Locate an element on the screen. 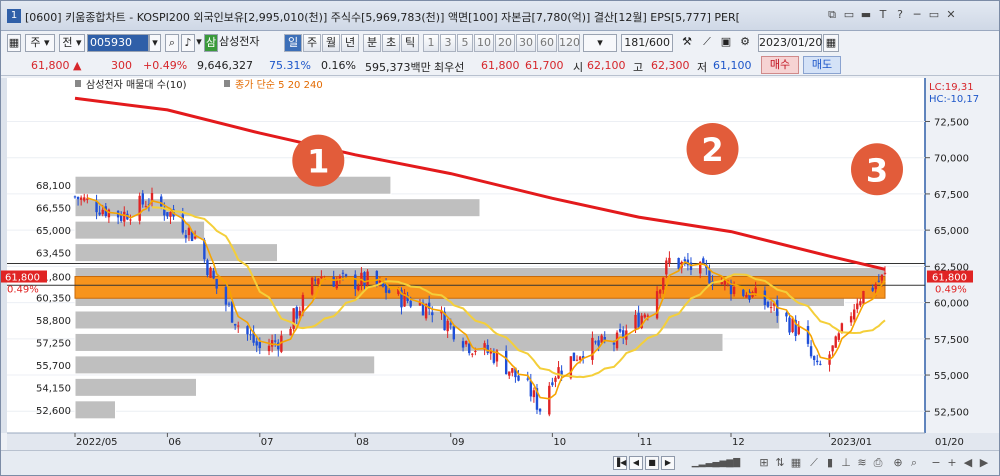  layout-icon: ▭ is located at coordinates (849, 15).